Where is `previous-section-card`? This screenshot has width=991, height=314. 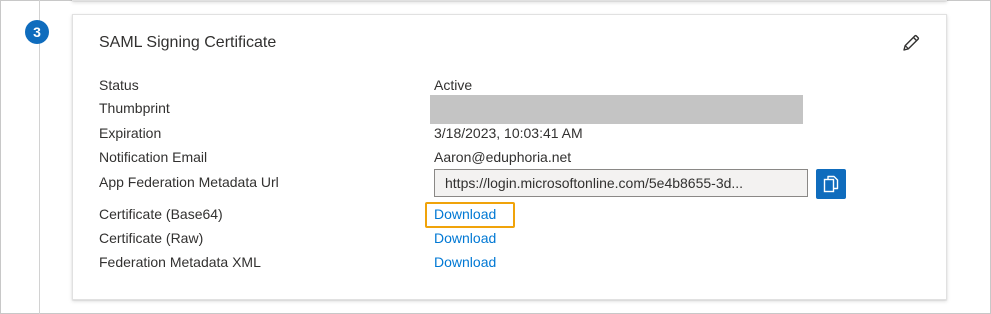 previous-section-card is located at coordinates (509, 0).